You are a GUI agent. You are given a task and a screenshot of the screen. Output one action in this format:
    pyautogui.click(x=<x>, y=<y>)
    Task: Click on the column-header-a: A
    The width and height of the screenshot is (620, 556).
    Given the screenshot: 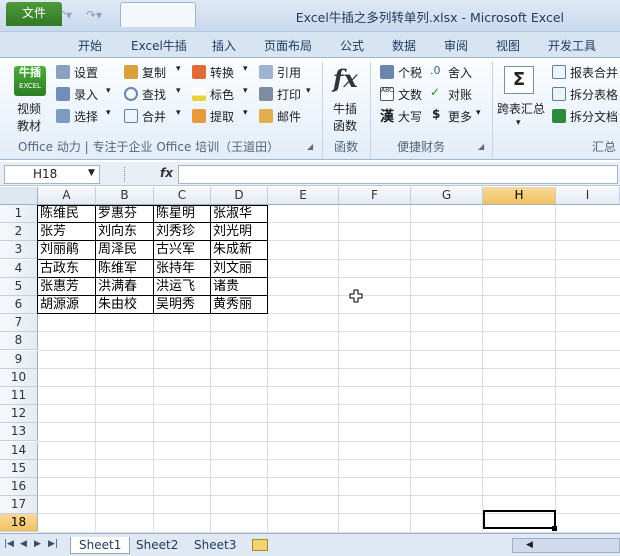 What is the action you would take?
    pyautogui.click(x=67, y=196)
    